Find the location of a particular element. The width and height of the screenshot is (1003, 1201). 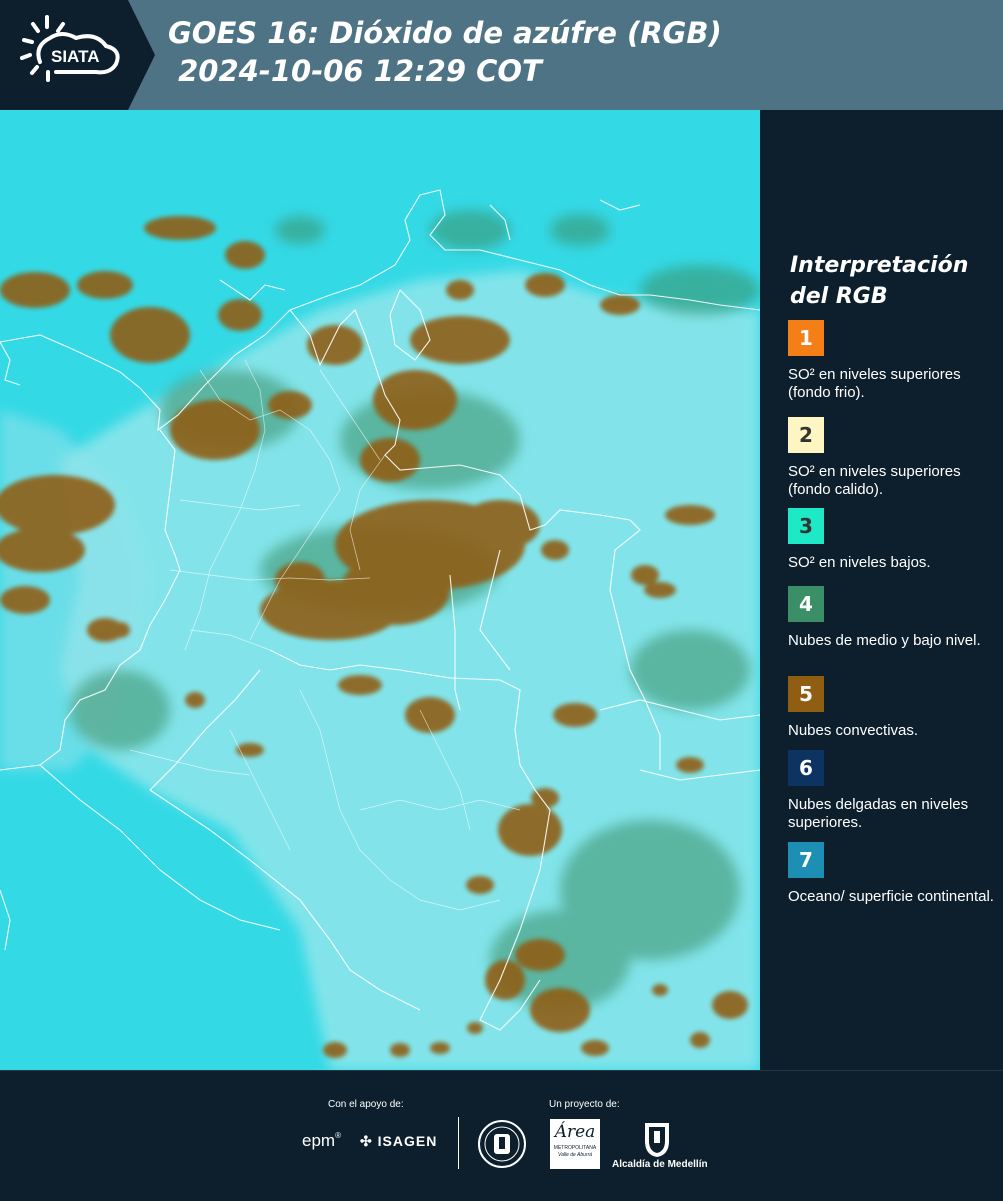

isagen-logo-text: ISAGEN is located at coordinates (407, 1141).